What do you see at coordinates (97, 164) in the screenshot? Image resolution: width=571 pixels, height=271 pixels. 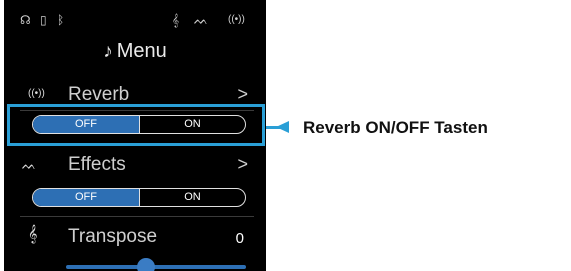 I see `effects-label: Effects` at bounding box center [97, 164].